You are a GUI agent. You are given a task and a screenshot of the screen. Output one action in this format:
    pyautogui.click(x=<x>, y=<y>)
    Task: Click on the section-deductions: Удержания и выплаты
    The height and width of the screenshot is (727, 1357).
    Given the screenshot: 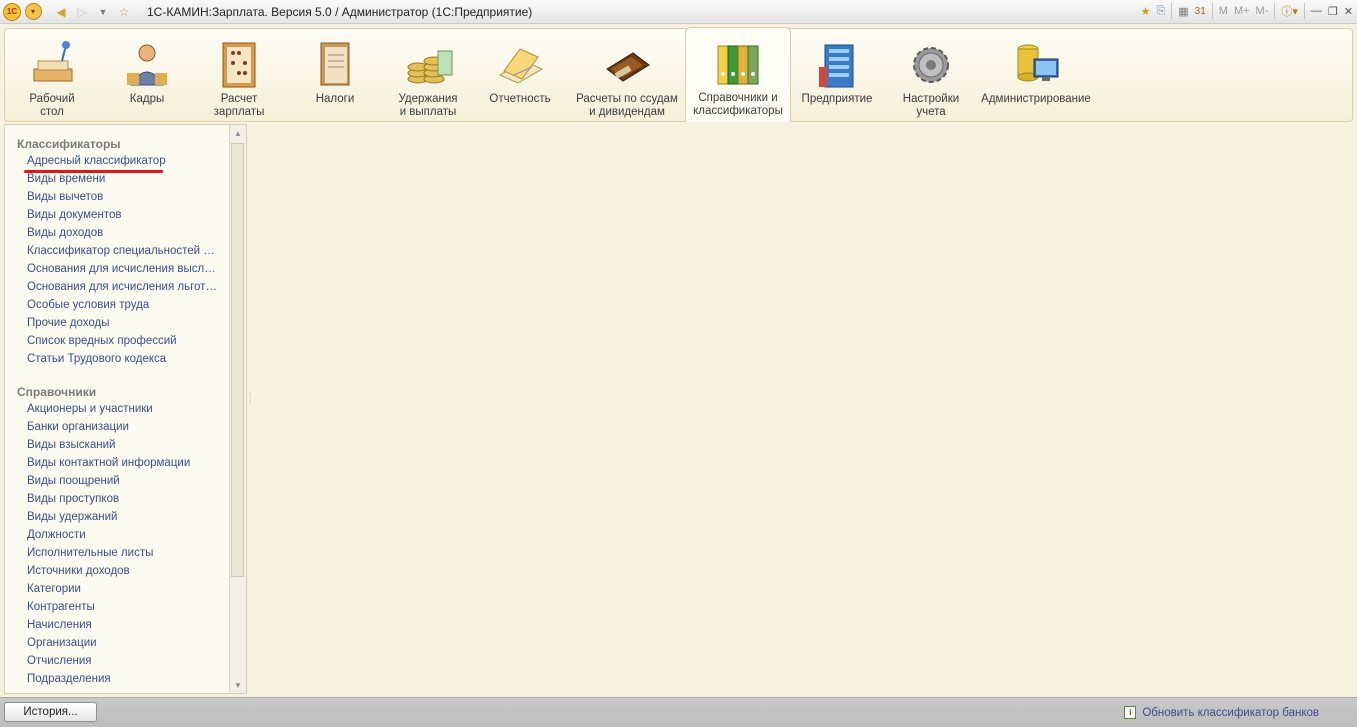 What is the action you would take?
    pyautogui.click(x=428, y=75)
    